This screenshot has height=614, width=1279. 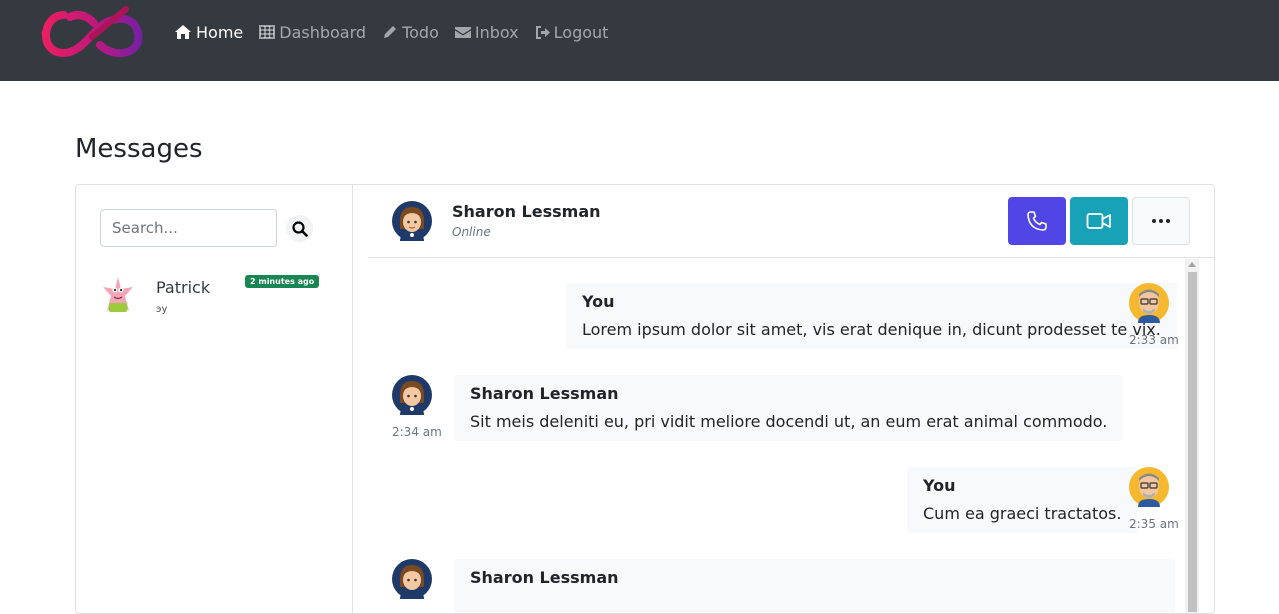 What do you see at coordinates (139, 149) in the screenshot?
I see `page-title: Messages` at bounding box center [139, 149].